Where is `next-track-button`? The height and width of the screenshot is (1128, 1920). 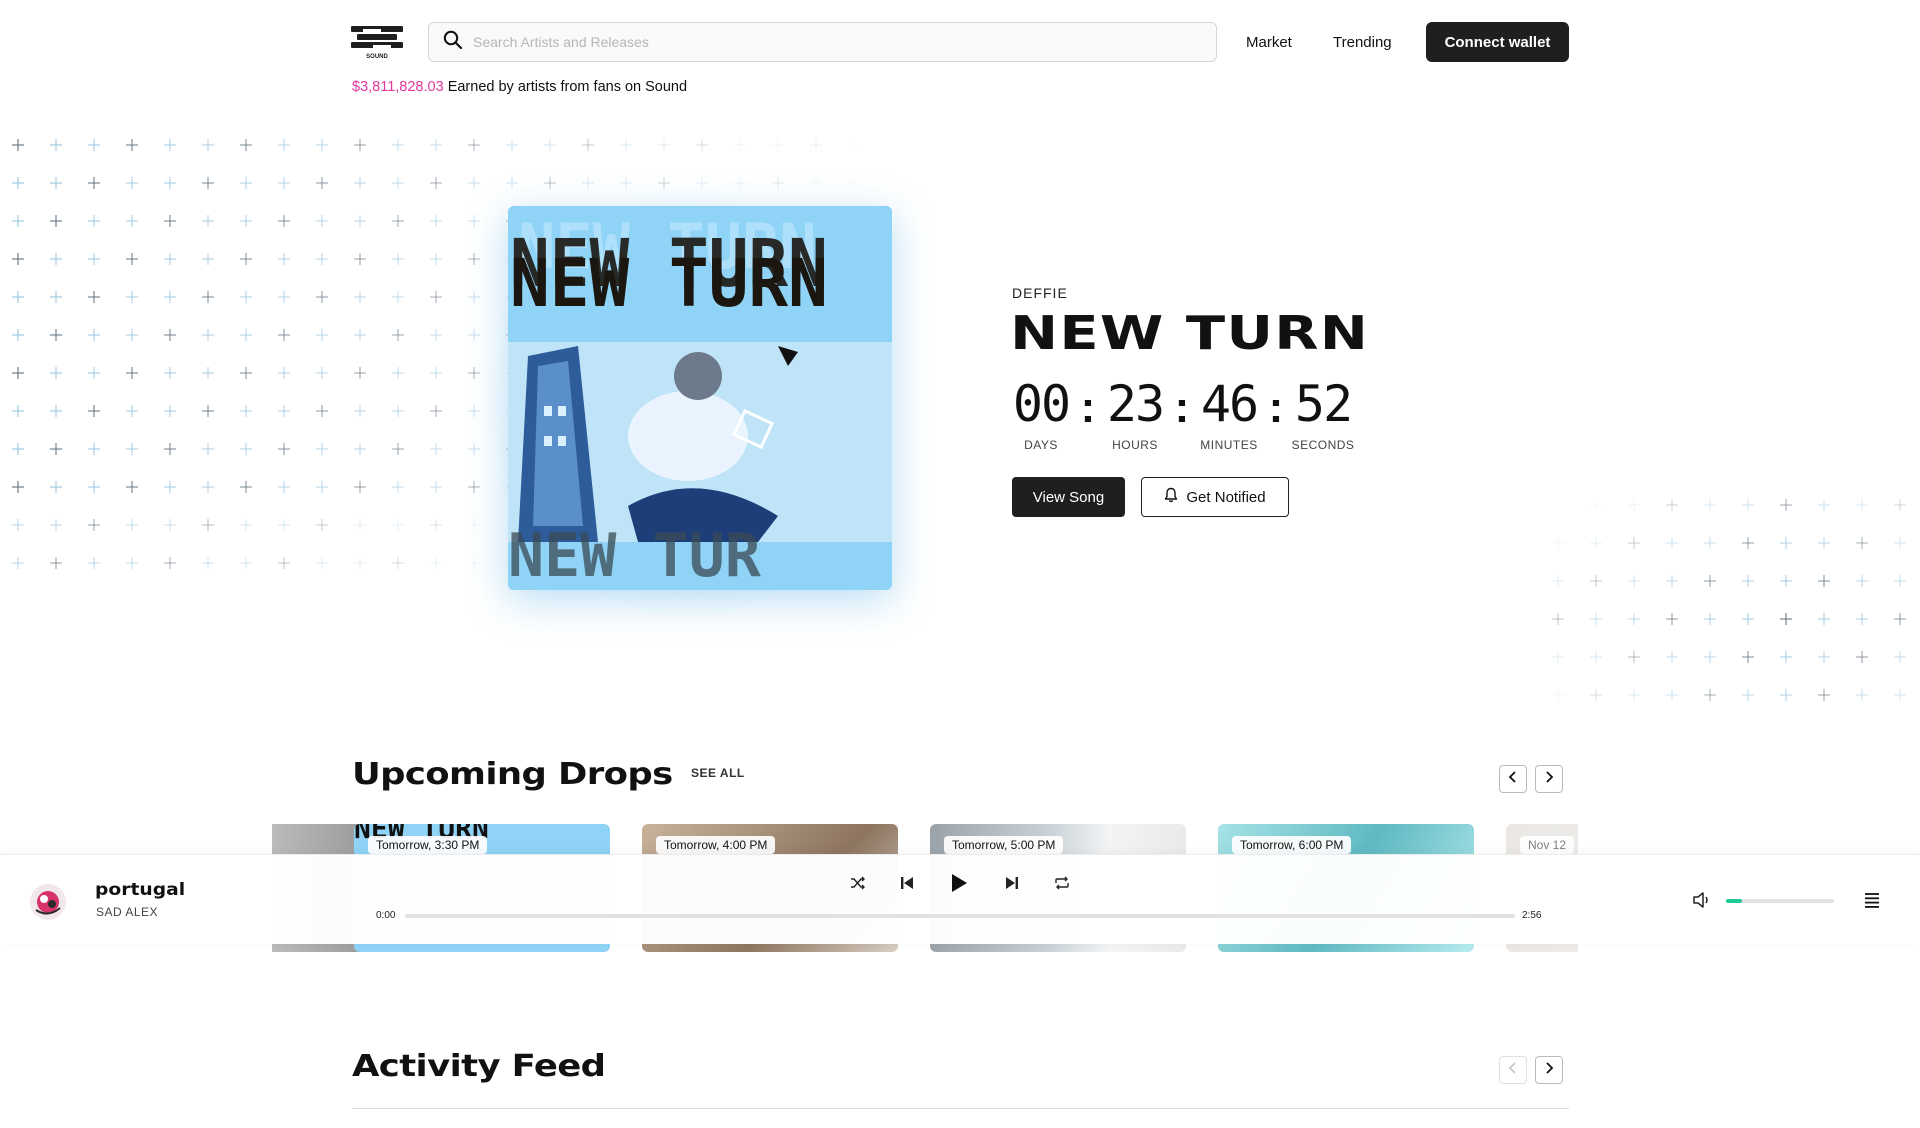 next-track-button is located at coordinates (1012, 885).